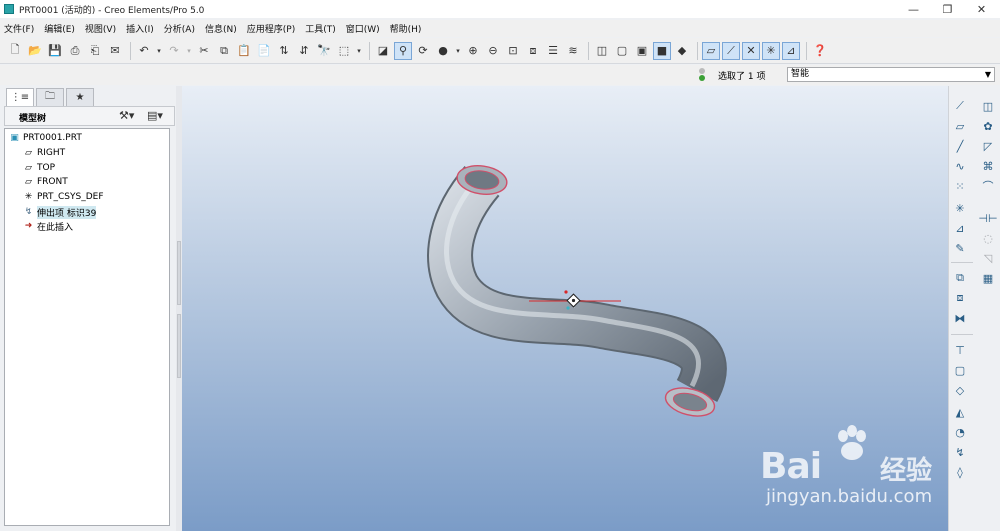  I want to click on repaint-icon: ◪, so click(383, 51).